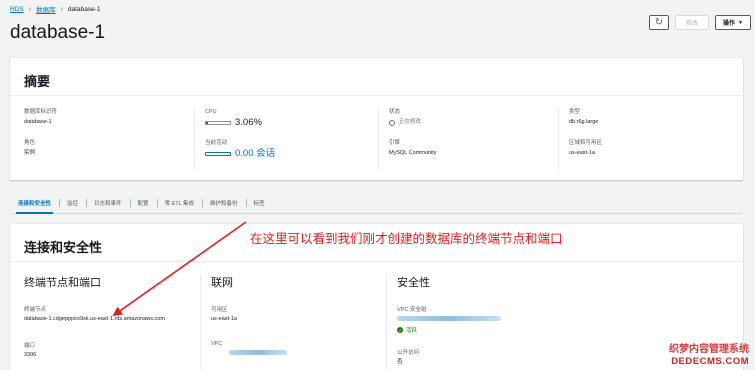 Image resolution: width=755 pixels, height=370 pixels. What do you see at coordinates (279, 139) in the screenshot?
I see `summary-col-2: CPU 3.06% 当前活动 0.00 会话` at bounding box center [279, 139].